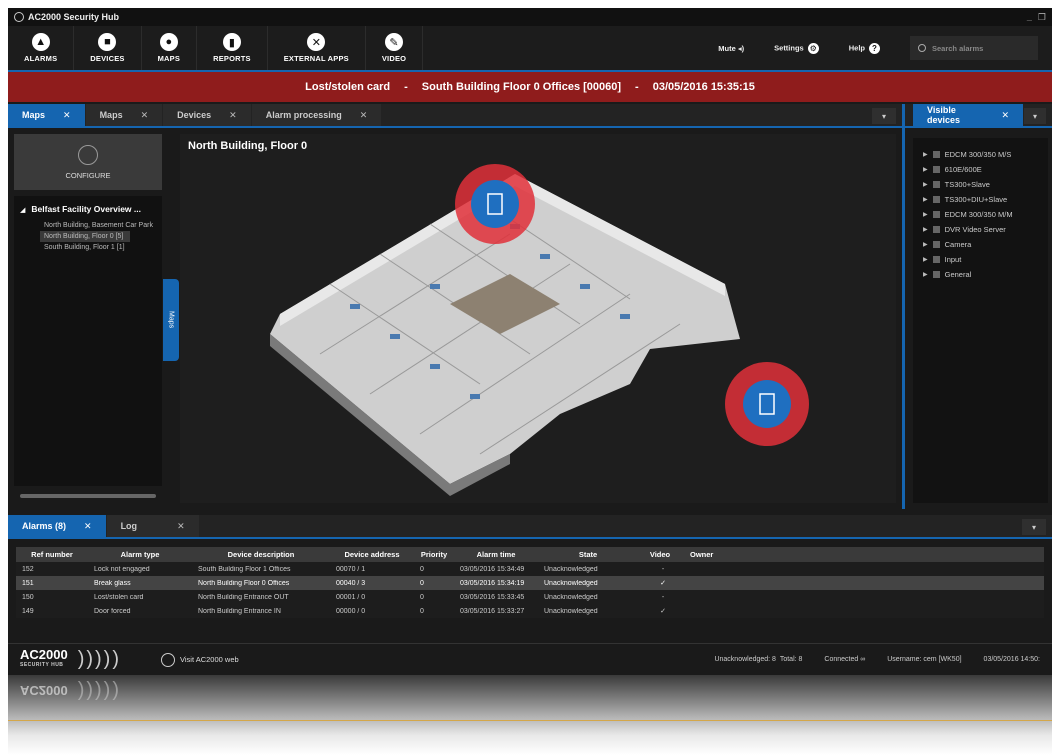  What do you see at coordinates (980, 154) in the screenshot?
I see `device-item: ▶ EDCM 300/350 M/S` at bounding box center [980, 154].